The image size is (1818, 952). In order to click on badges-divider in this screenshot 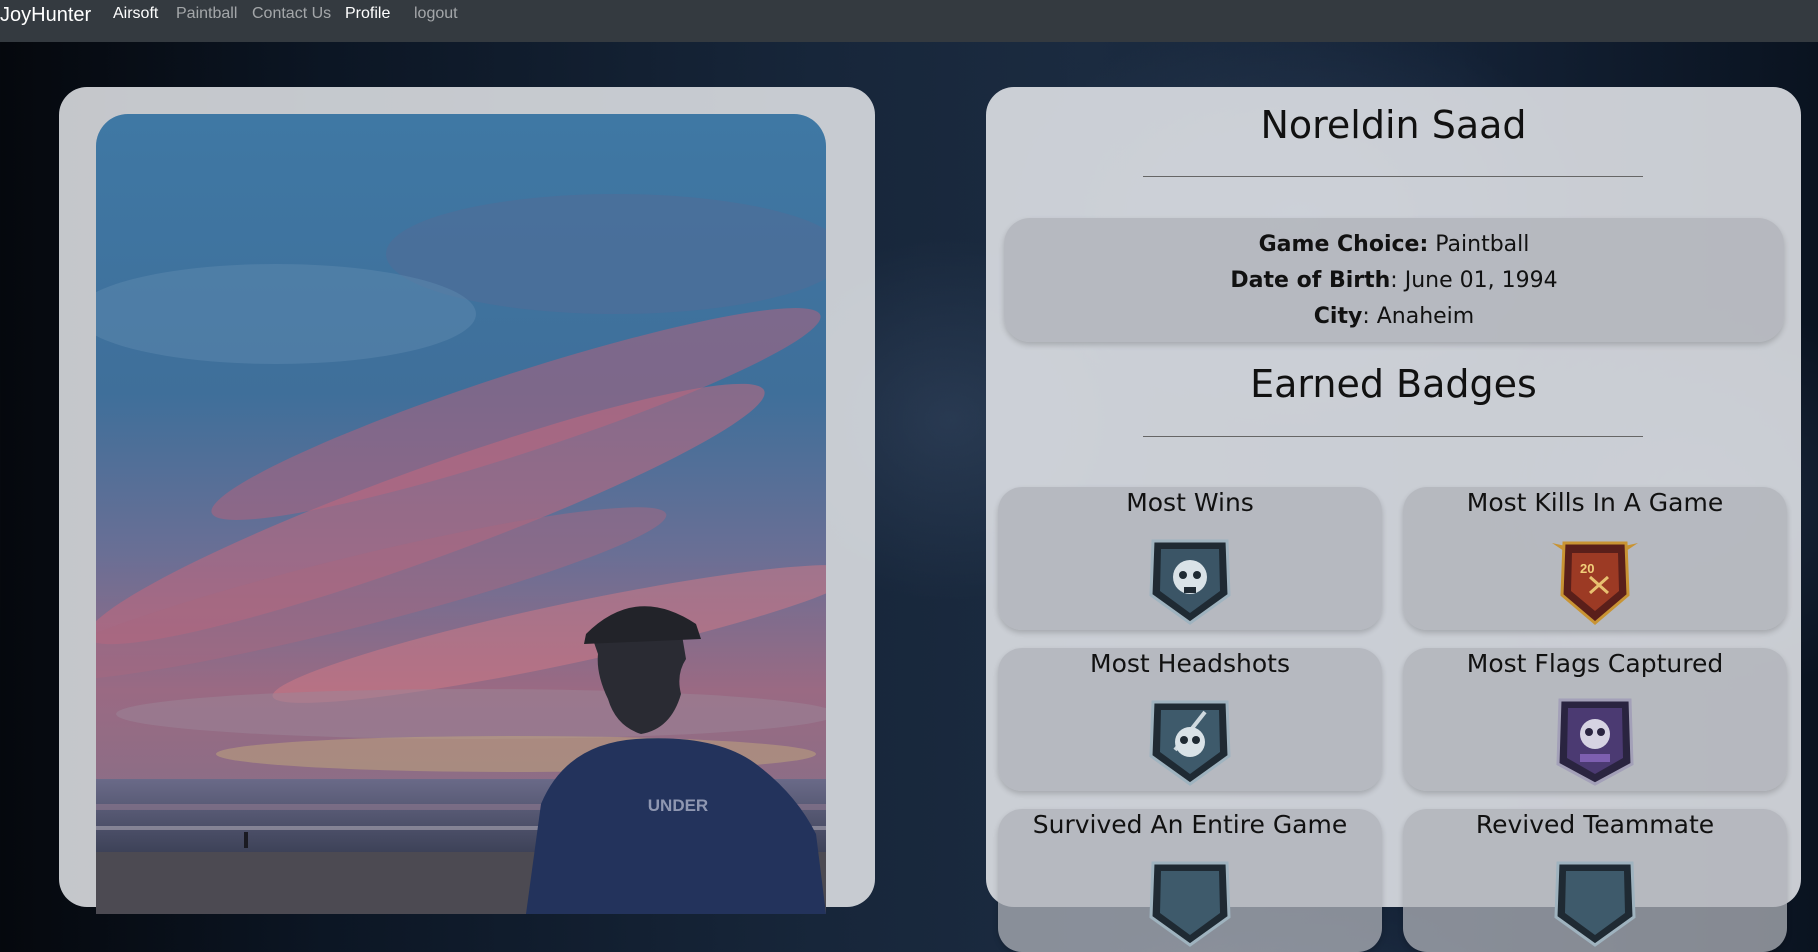, I will do `click(1393, 436)`.